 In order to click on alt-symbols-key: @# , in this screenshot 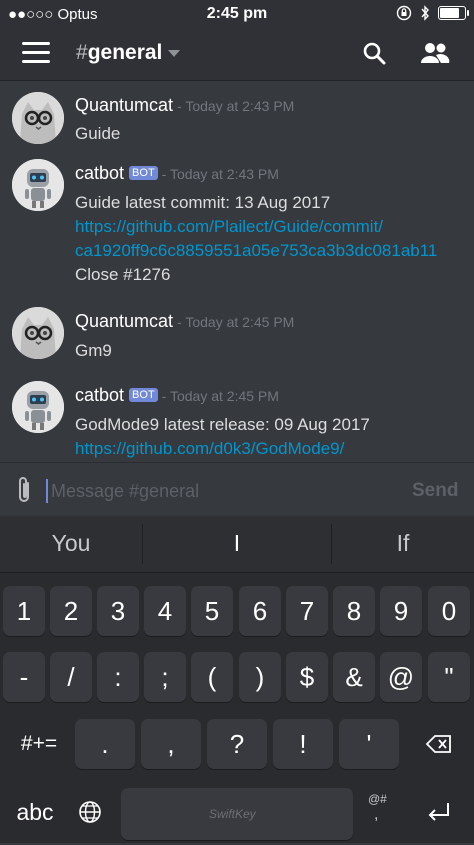, I will do `click(380, 812)`.